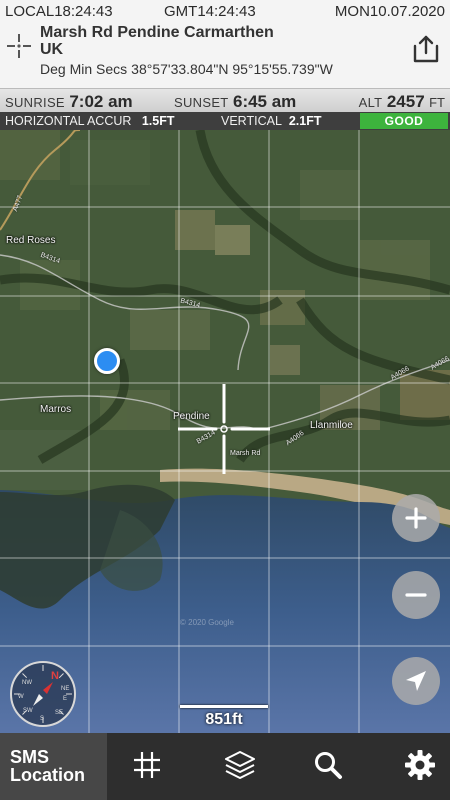 The image size is (450, 800). Describe the element at coordinates (224, 429) in the screenshot. I see `map-center-crosshair` at that location.